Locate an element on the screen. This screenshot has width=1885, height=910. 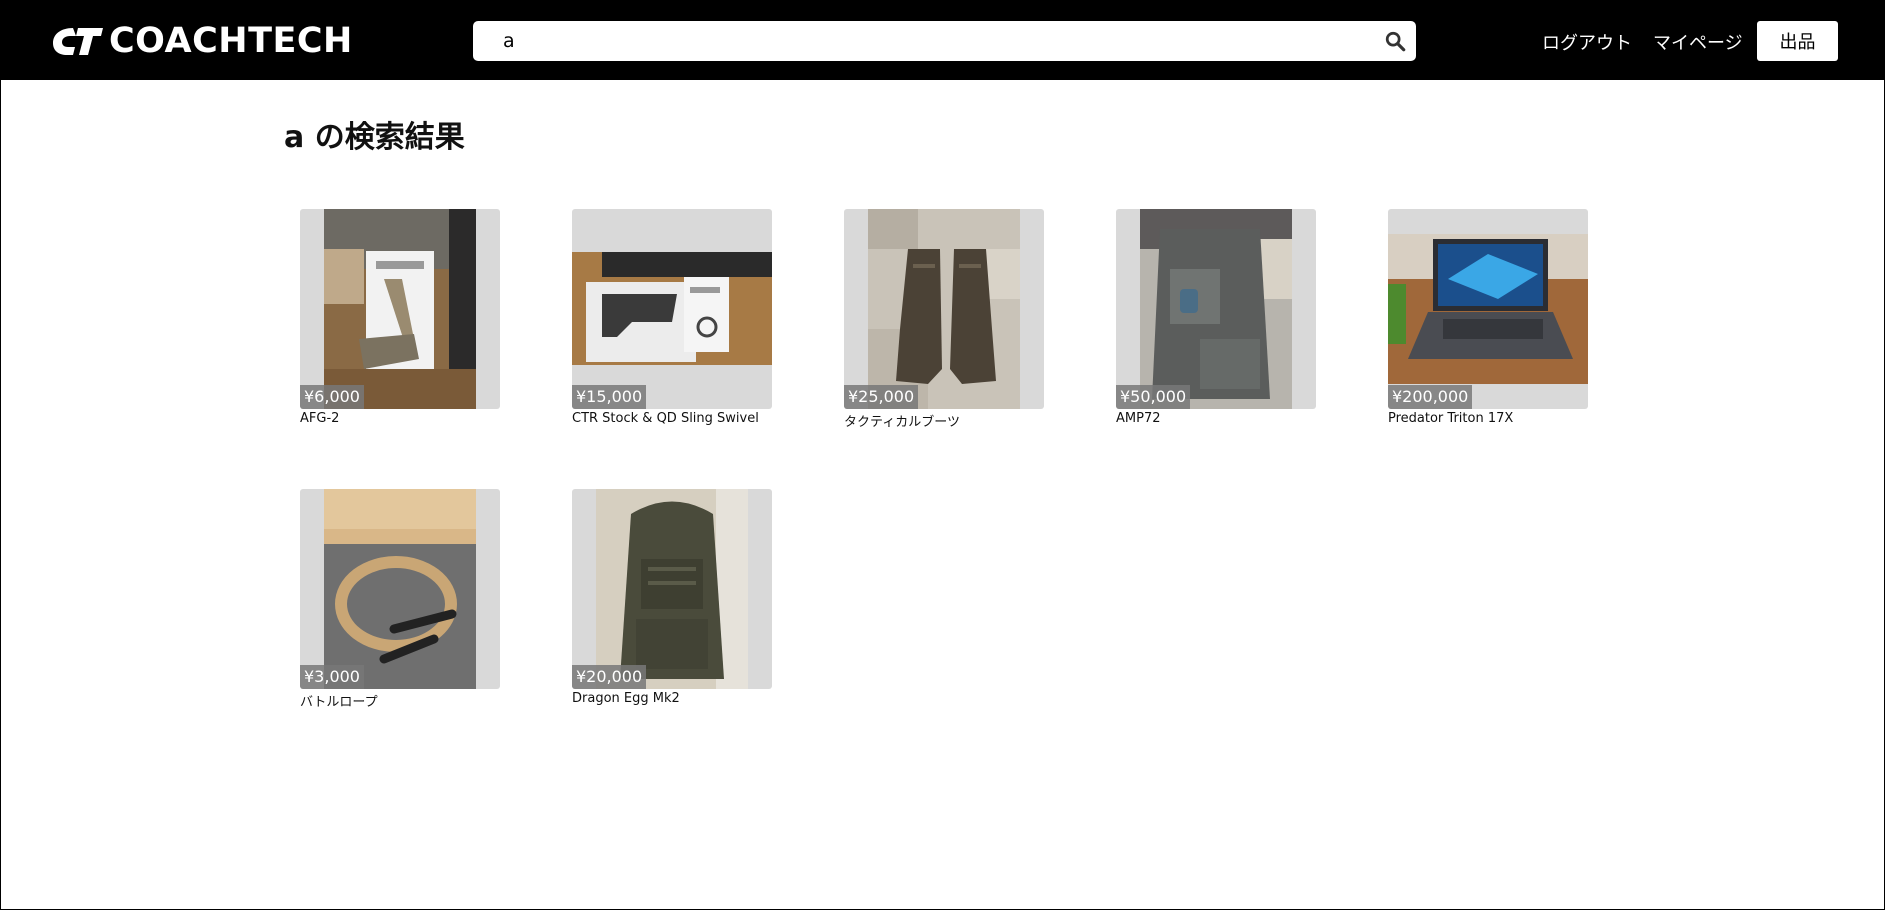
product-image: ¥25,000 is located at coordinates (944, 309).